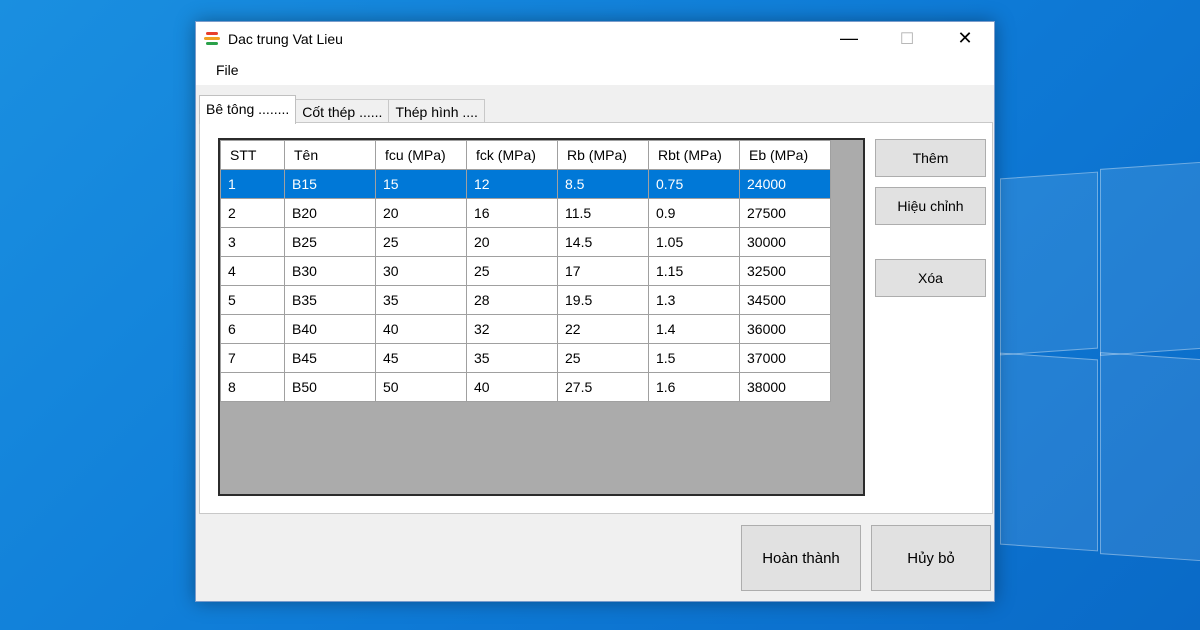  What do you see at coordinates (603, 184) in the screenshot?
I see `table-cell: 8.5` at bounding box center [603, 184].